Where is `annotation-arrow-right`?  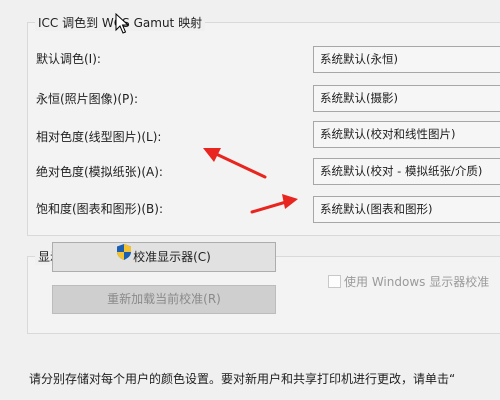 annotation-arrow-right is located at coordinates (274, 204).